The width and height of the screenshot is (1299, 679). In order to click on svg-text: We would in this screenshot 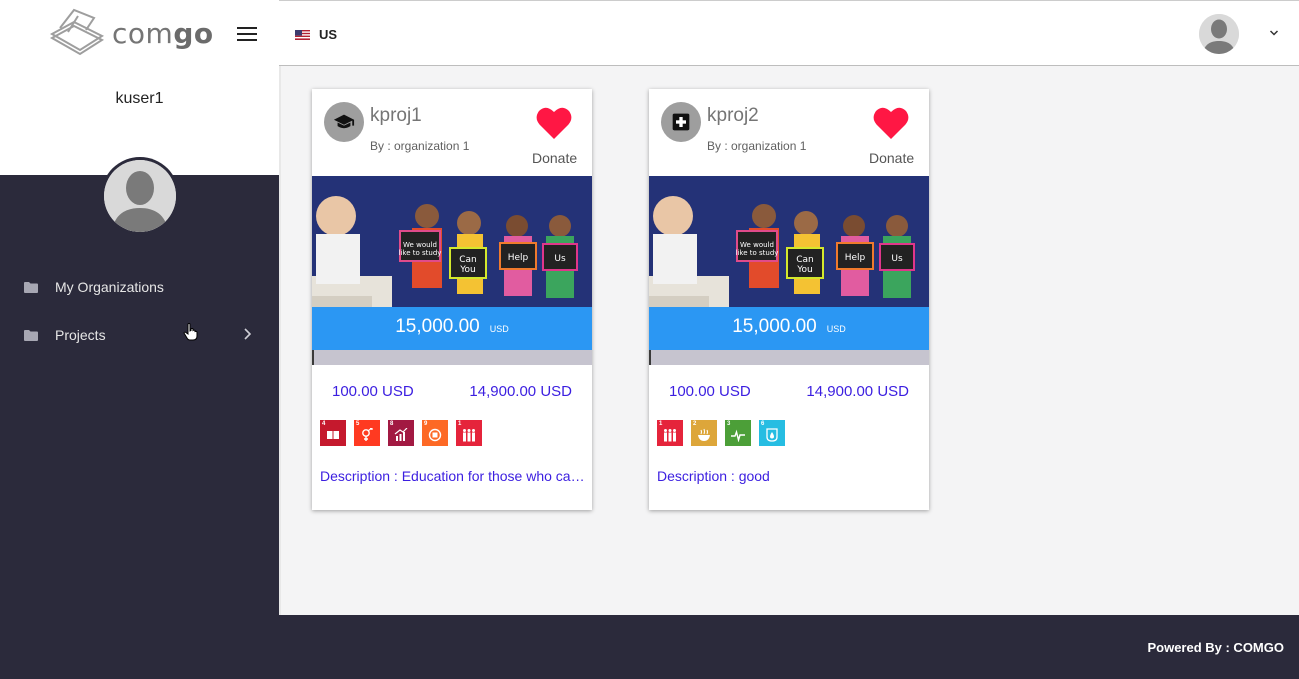, I will do `click(420, 245)`.